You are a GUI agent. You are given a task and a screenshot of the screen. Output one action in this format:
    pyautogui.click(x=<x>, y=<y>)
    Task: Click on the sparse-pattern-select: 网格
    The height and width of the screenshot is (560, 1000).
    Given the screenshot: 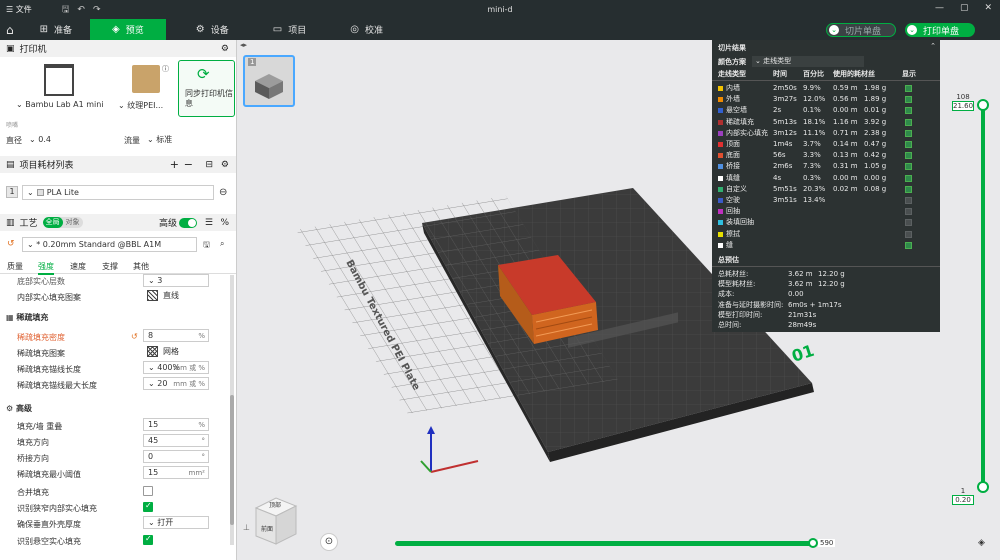 What is the action you would take?
    pyautogui.click(x=176, y=351)
    